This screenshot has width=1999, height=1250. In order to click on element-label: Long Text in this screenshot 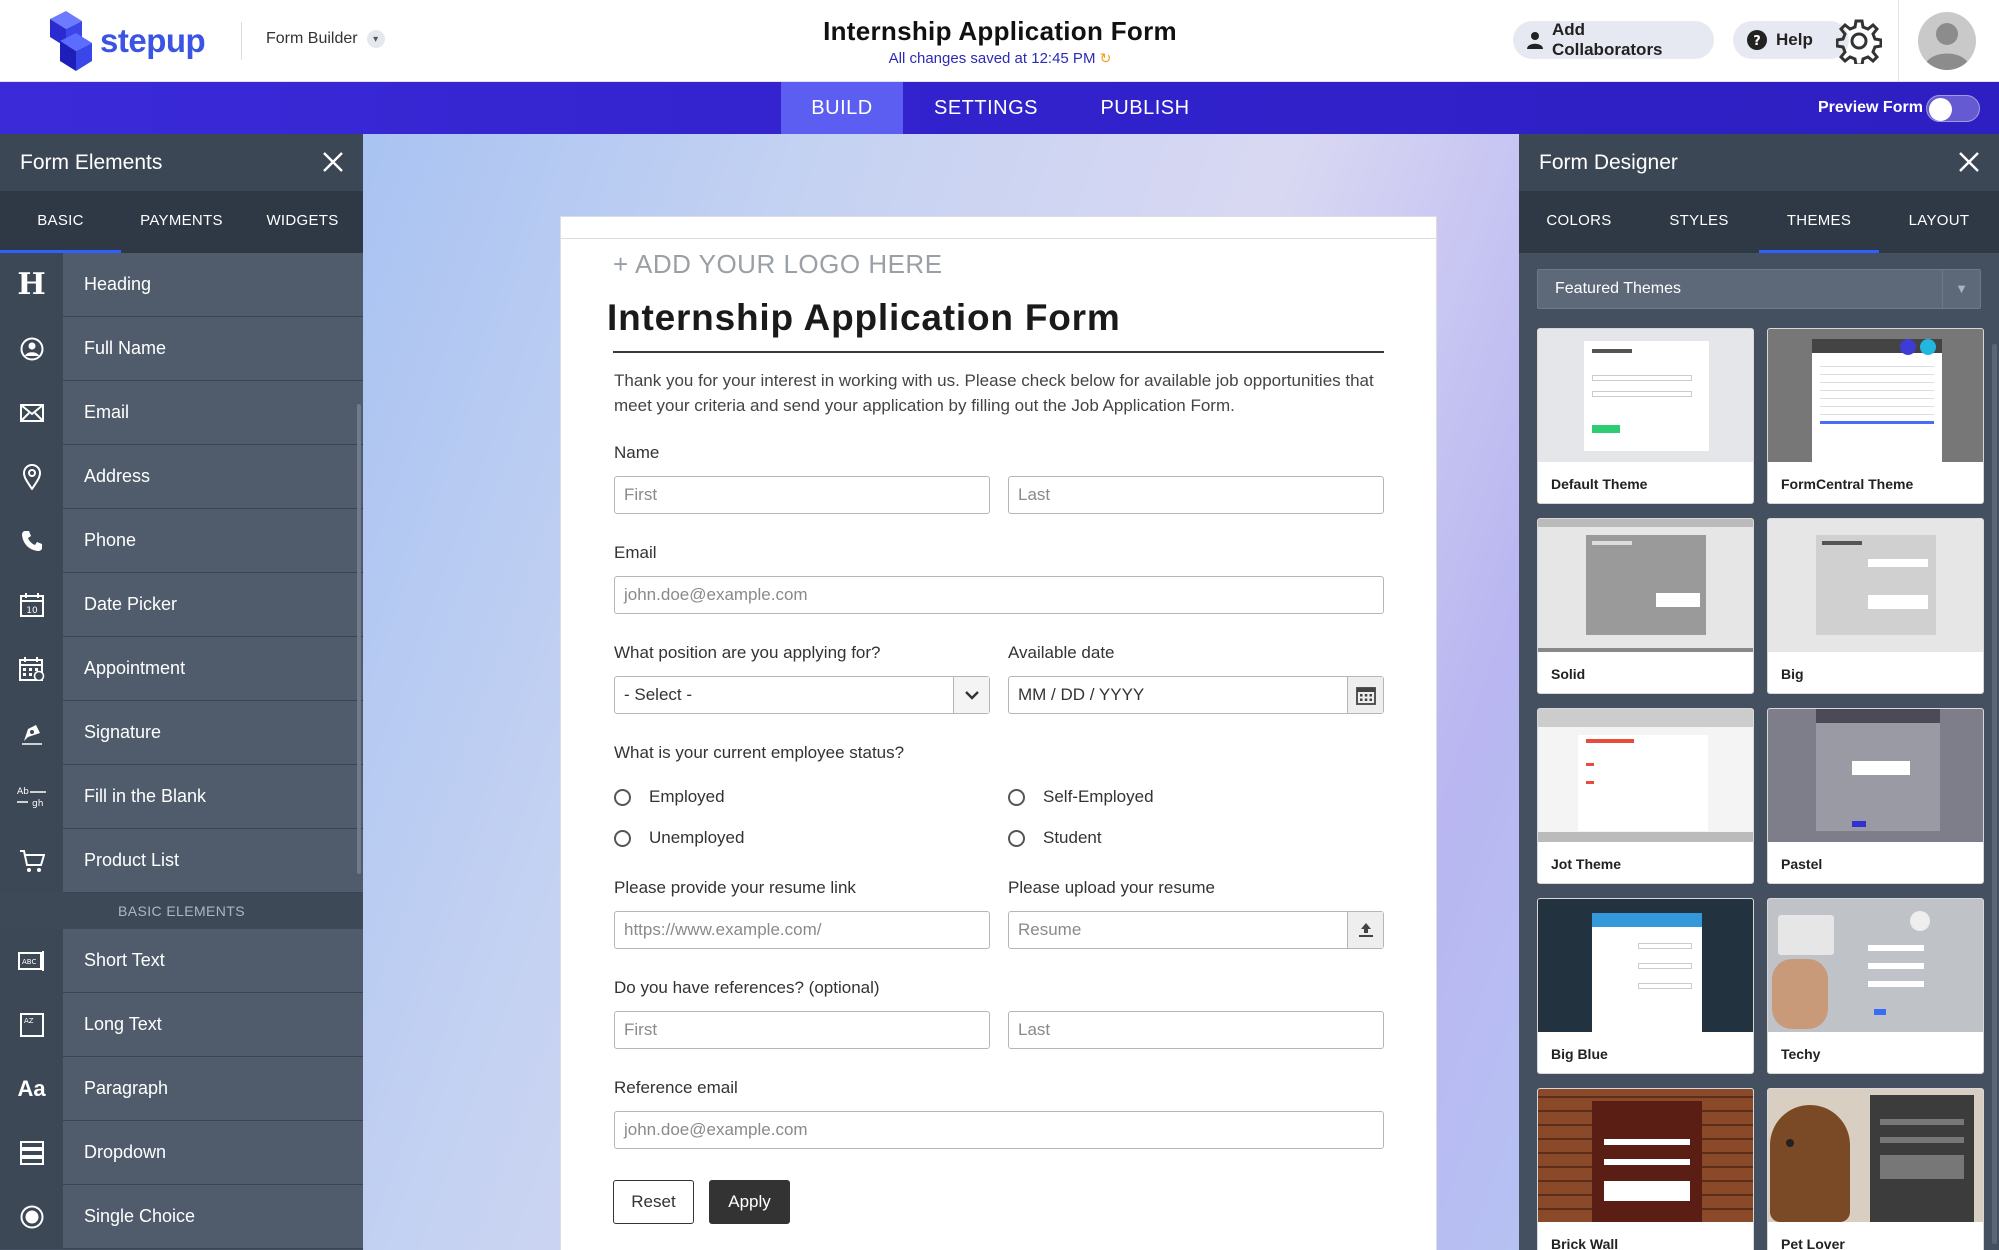, I will do `click(123, 1024)`.